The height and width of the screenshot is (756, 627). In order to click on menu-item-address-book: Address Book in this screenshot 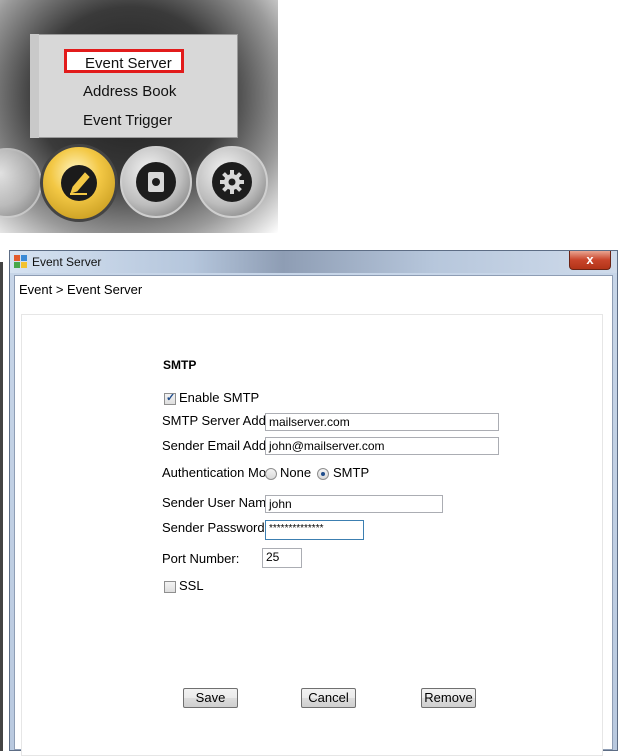, I will do `click(129, 92)`.